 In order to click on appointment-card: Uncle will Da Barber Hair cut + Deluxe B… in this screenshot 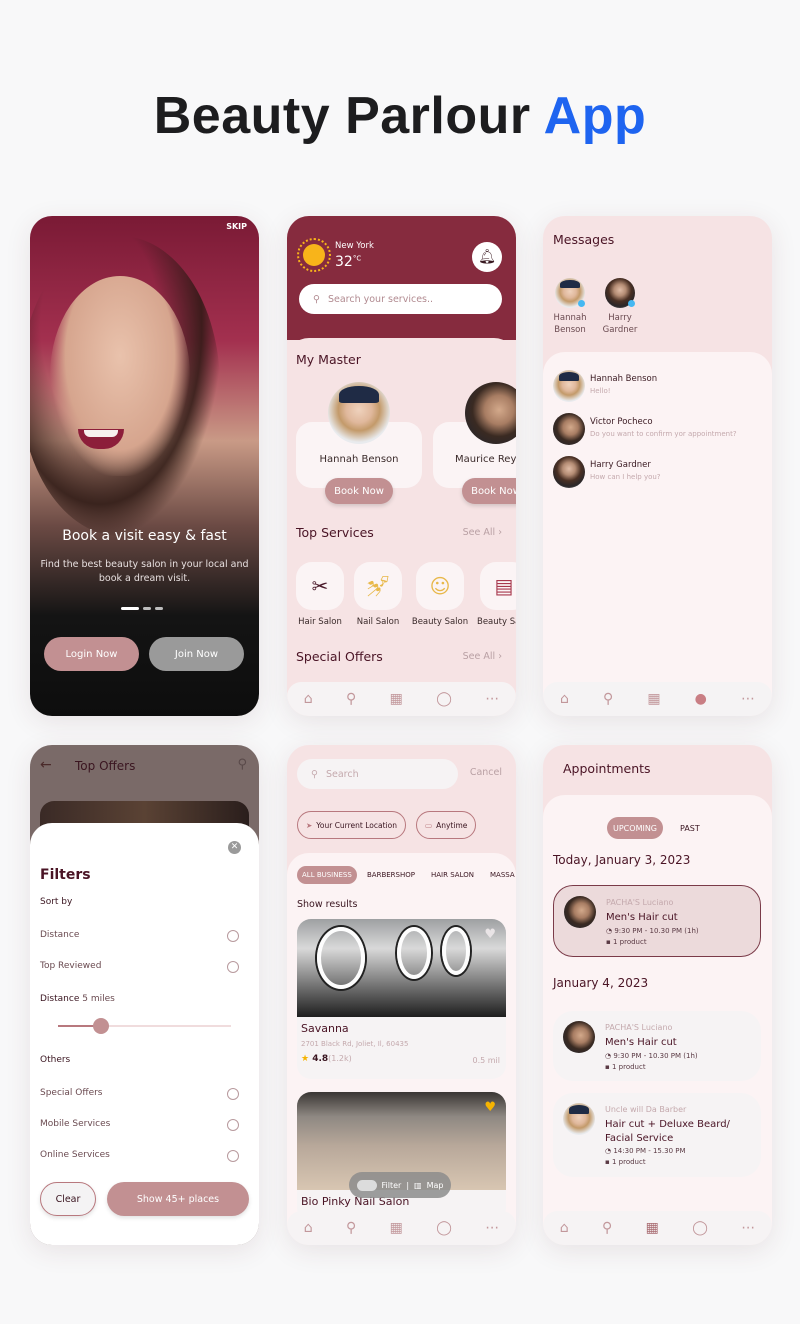, I will do `click(657, 1135)`.